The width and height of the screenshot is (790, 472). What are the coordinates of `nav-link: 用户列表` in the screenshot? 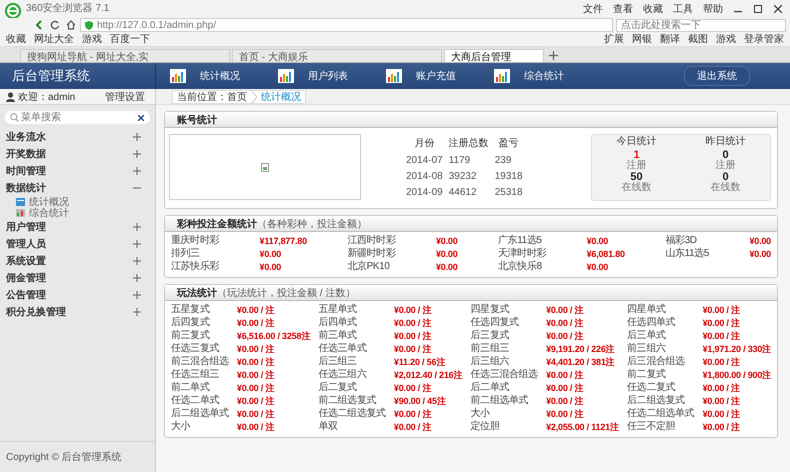 It's located at (313, 76).